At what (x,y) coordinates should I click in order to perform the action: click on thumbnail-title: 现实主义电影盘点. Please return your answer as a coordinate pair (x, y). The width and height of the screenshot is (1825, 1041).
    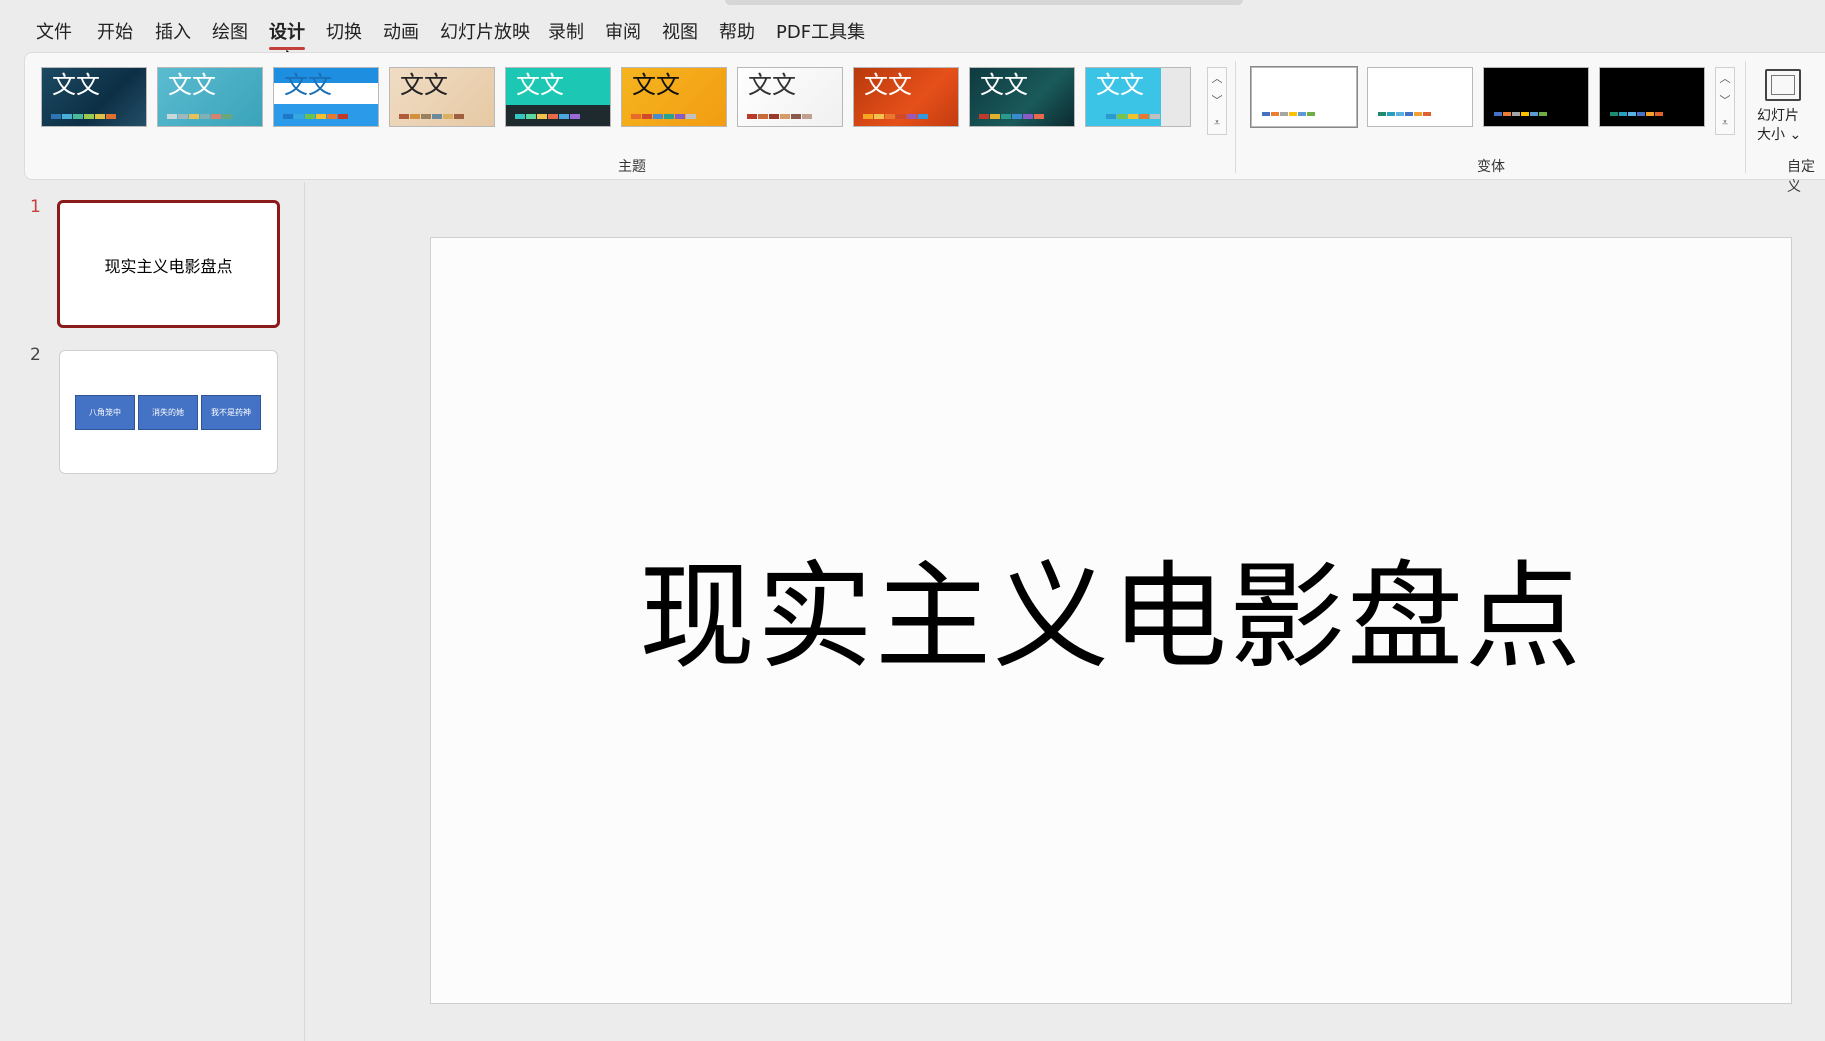
    Looking at the image, I should click on (168, 266).